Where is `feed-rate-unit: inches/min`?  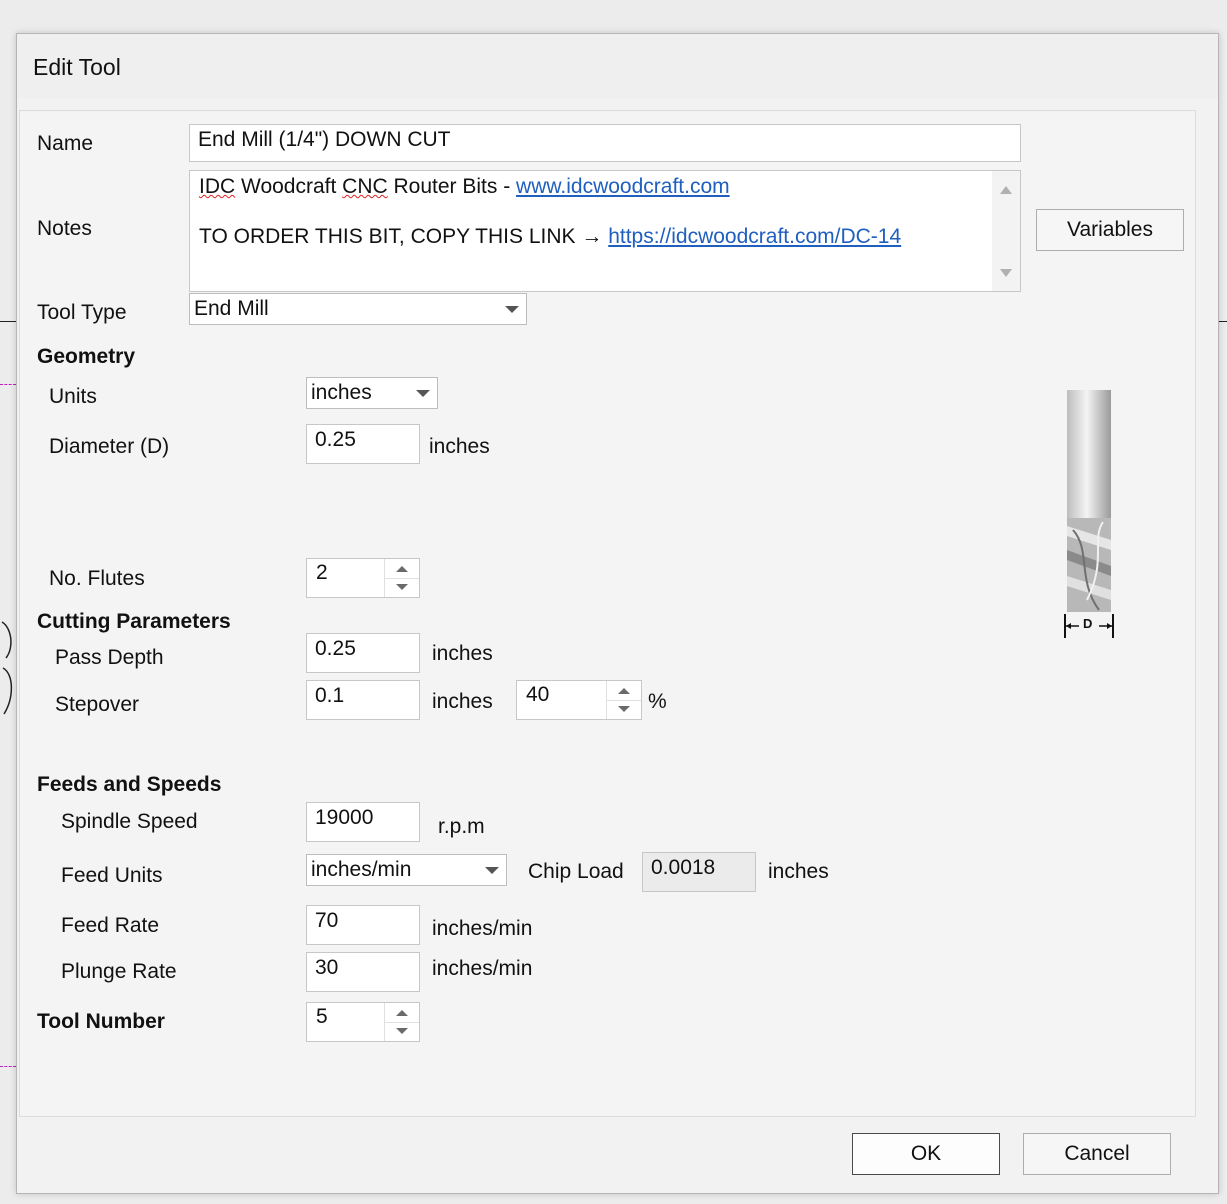
feed-rate-unit: inches/min is located at coordinates (482, 928).